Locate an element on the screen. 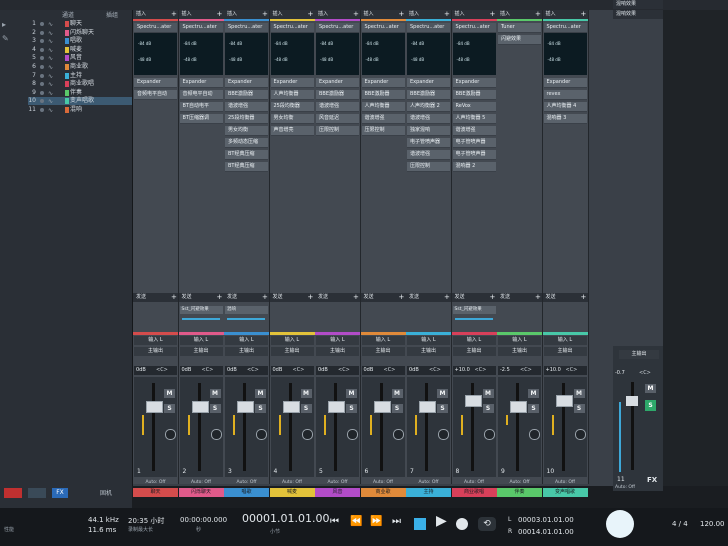 The width and height of the screenshot is (728, 546). channel-name: 唱歌 is located at coordinates (246, 492).